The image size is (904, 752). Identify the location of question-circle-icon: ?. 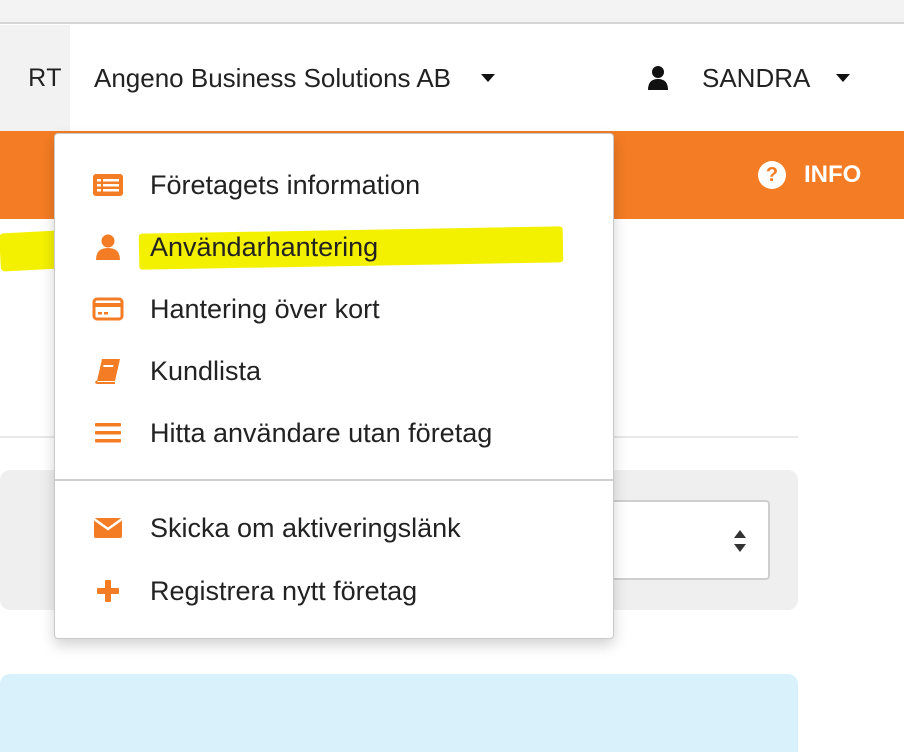
(772, 175).